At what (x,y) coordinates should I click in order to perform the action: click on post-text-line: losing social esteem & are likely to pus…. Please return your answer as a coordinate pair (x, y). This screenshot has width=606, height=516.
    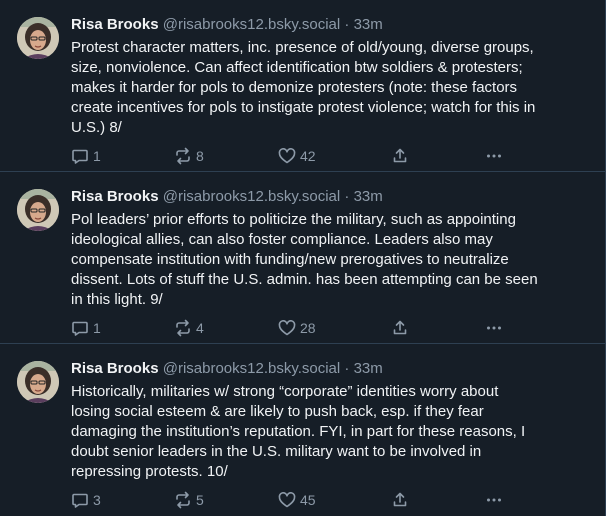
    Looking at the image, I should click on (277, 411).